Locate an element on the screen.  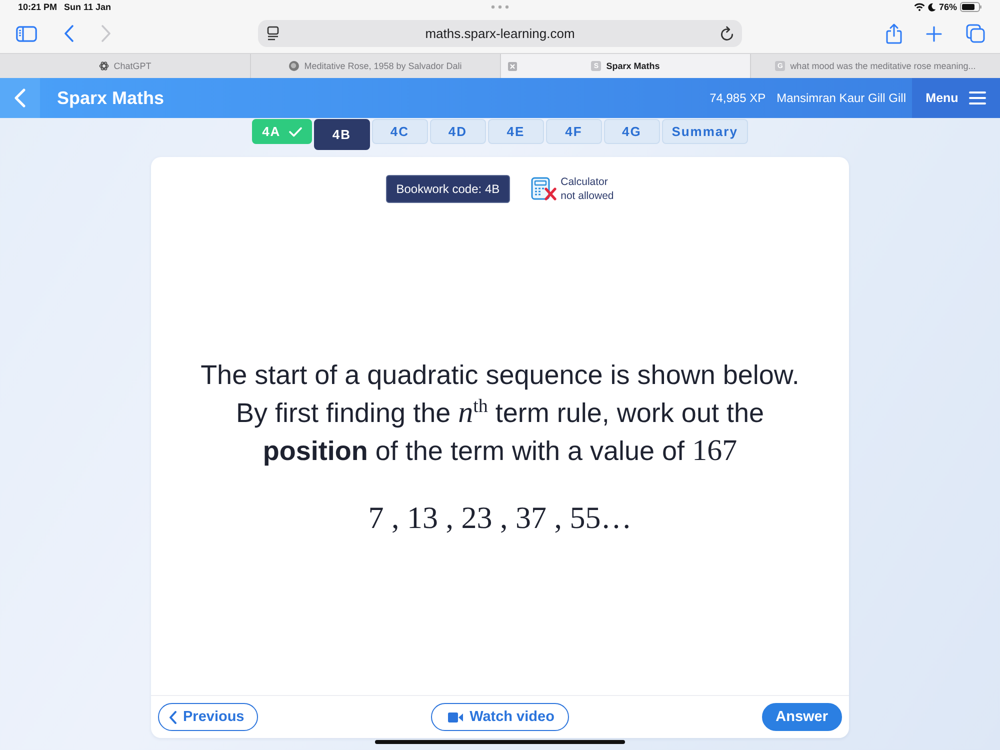
tabs-icon is located at coordinates (975, 33).